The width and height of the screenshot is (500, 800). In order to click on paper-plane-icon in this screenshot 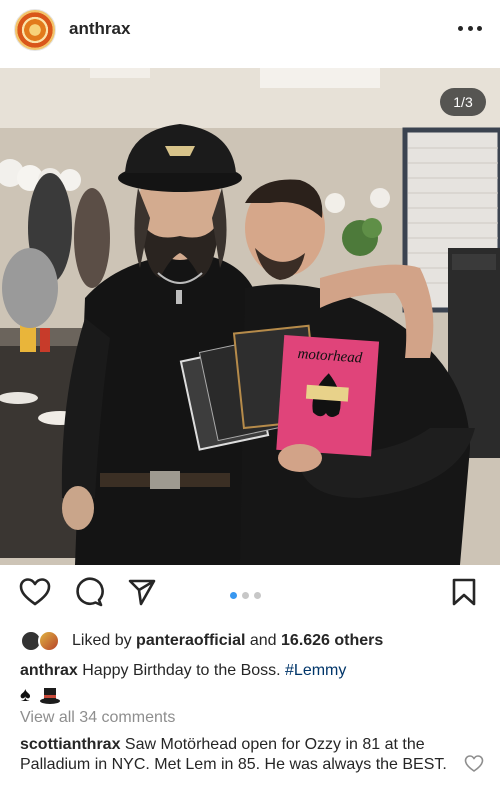, I will do `click(142, 592)`.